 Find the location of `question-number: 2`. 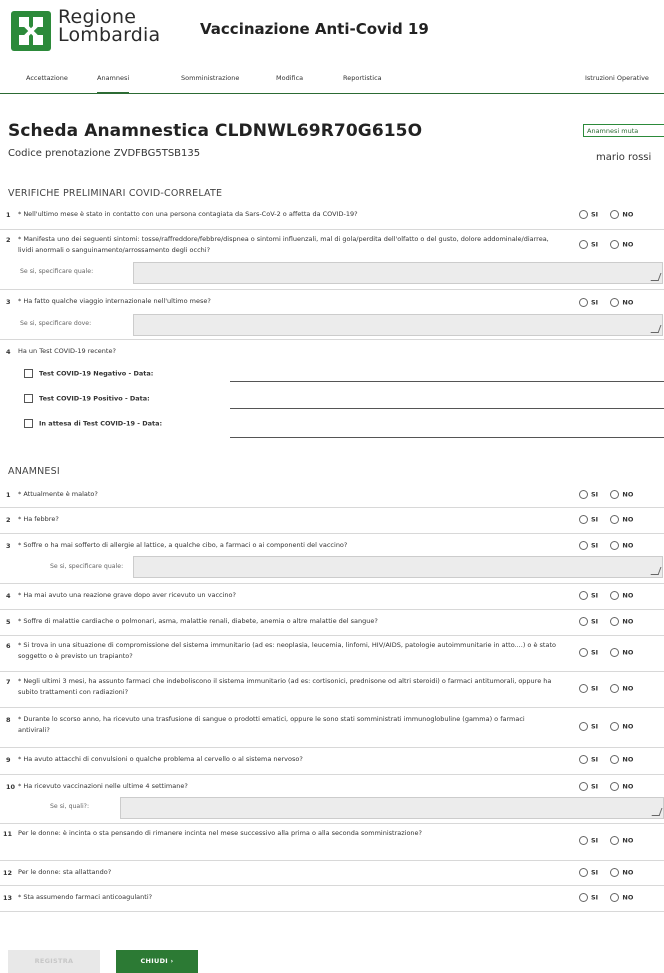

question-number: 2 is located at coordinates (8, 520).